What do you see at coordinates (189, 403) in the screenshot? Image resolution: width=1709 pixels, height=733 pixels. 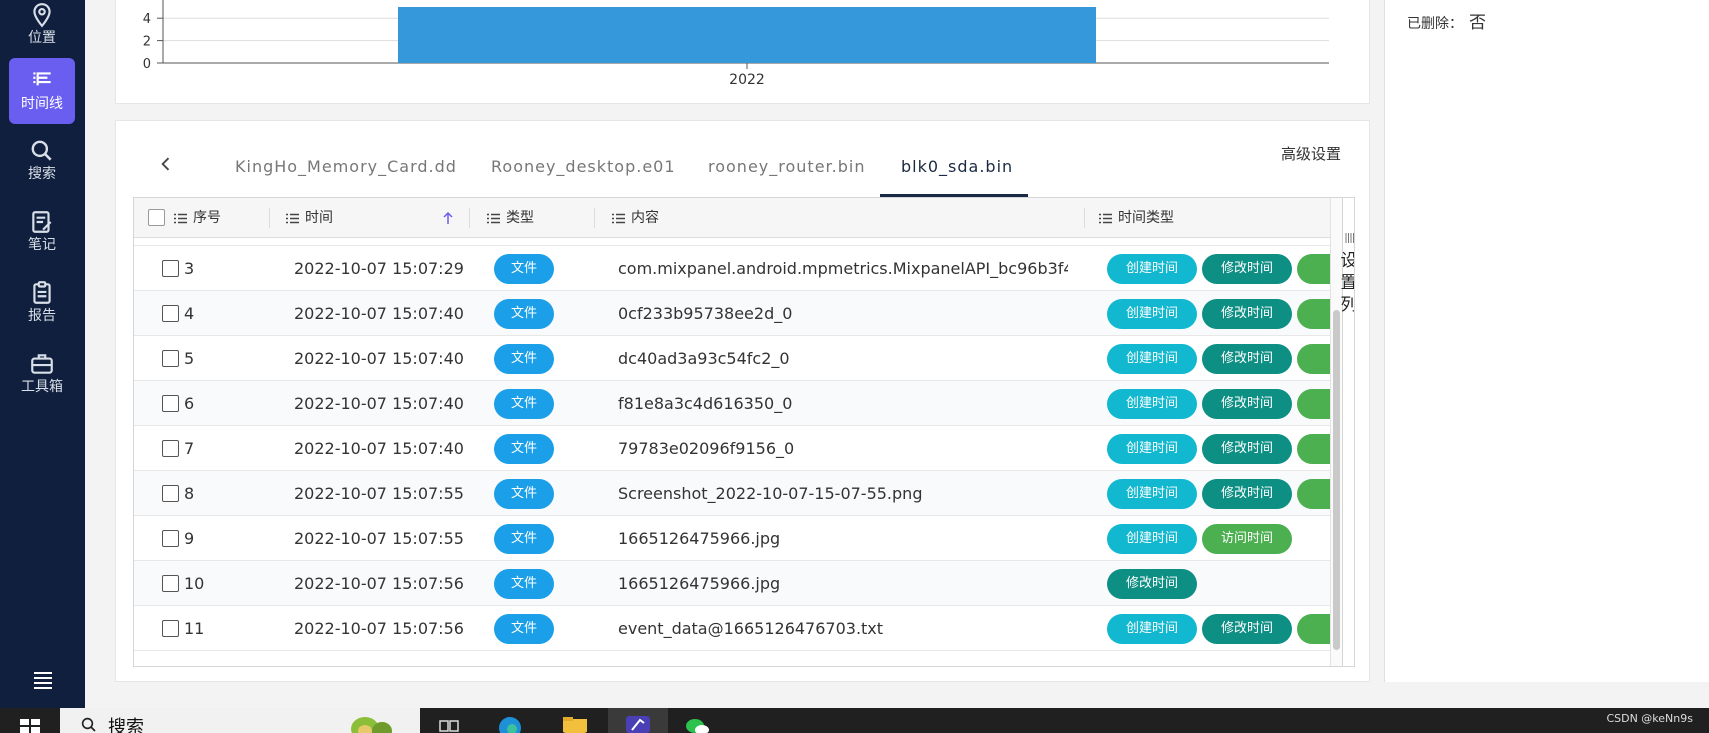 I see `row-index: 6` at bounding box center [189, 403].